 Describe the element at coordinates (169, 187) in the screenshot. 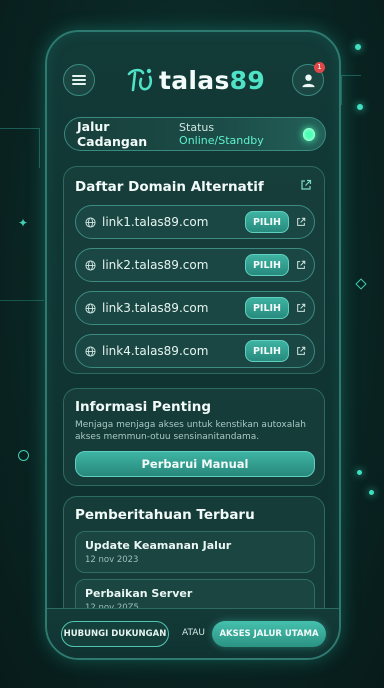

I see `domain-list-title: Daftar Domain Alternatif` at that location.